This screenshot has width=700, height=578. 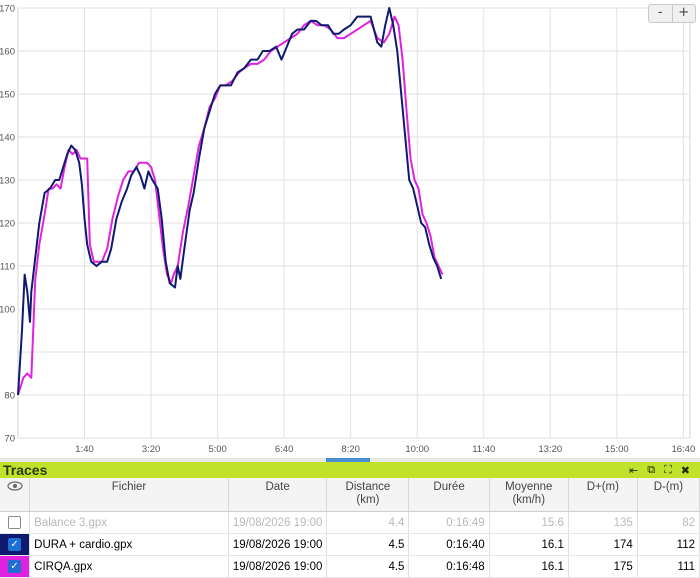 What do you see at coordinates (350, 449) in the screenshot?
I see `x-tick-label: 8:20` at bounding box center [350, 449].